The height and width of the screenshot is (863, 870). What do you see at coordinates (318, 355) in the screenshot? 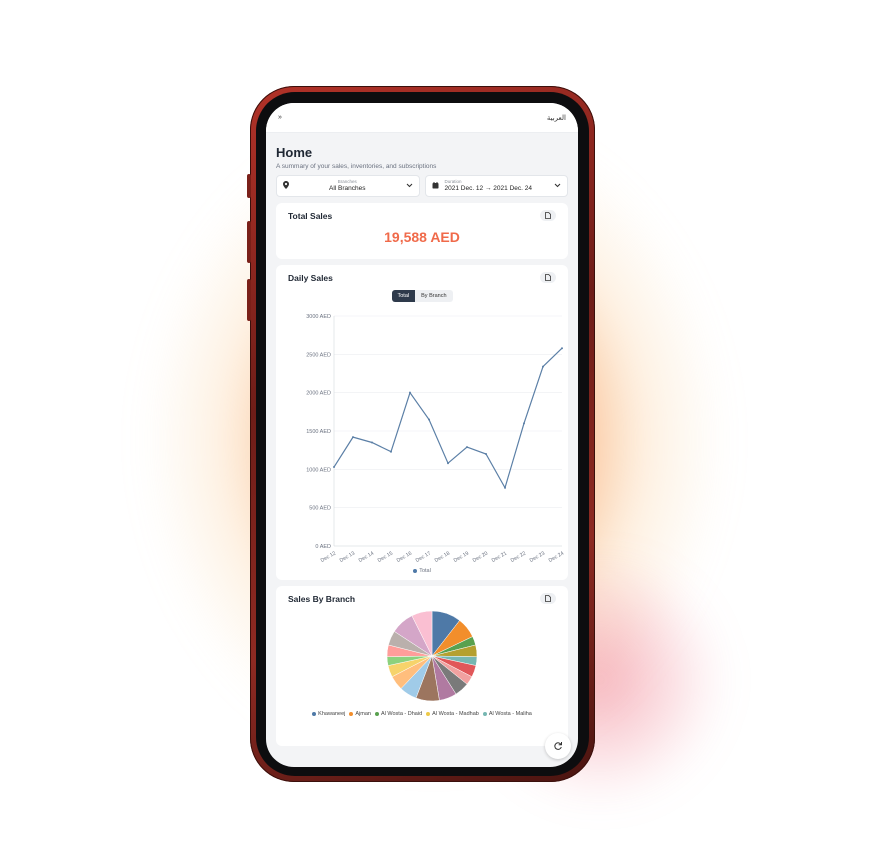
I see `y-tick-label: 2500 AED` at bounding box center [318, 355].